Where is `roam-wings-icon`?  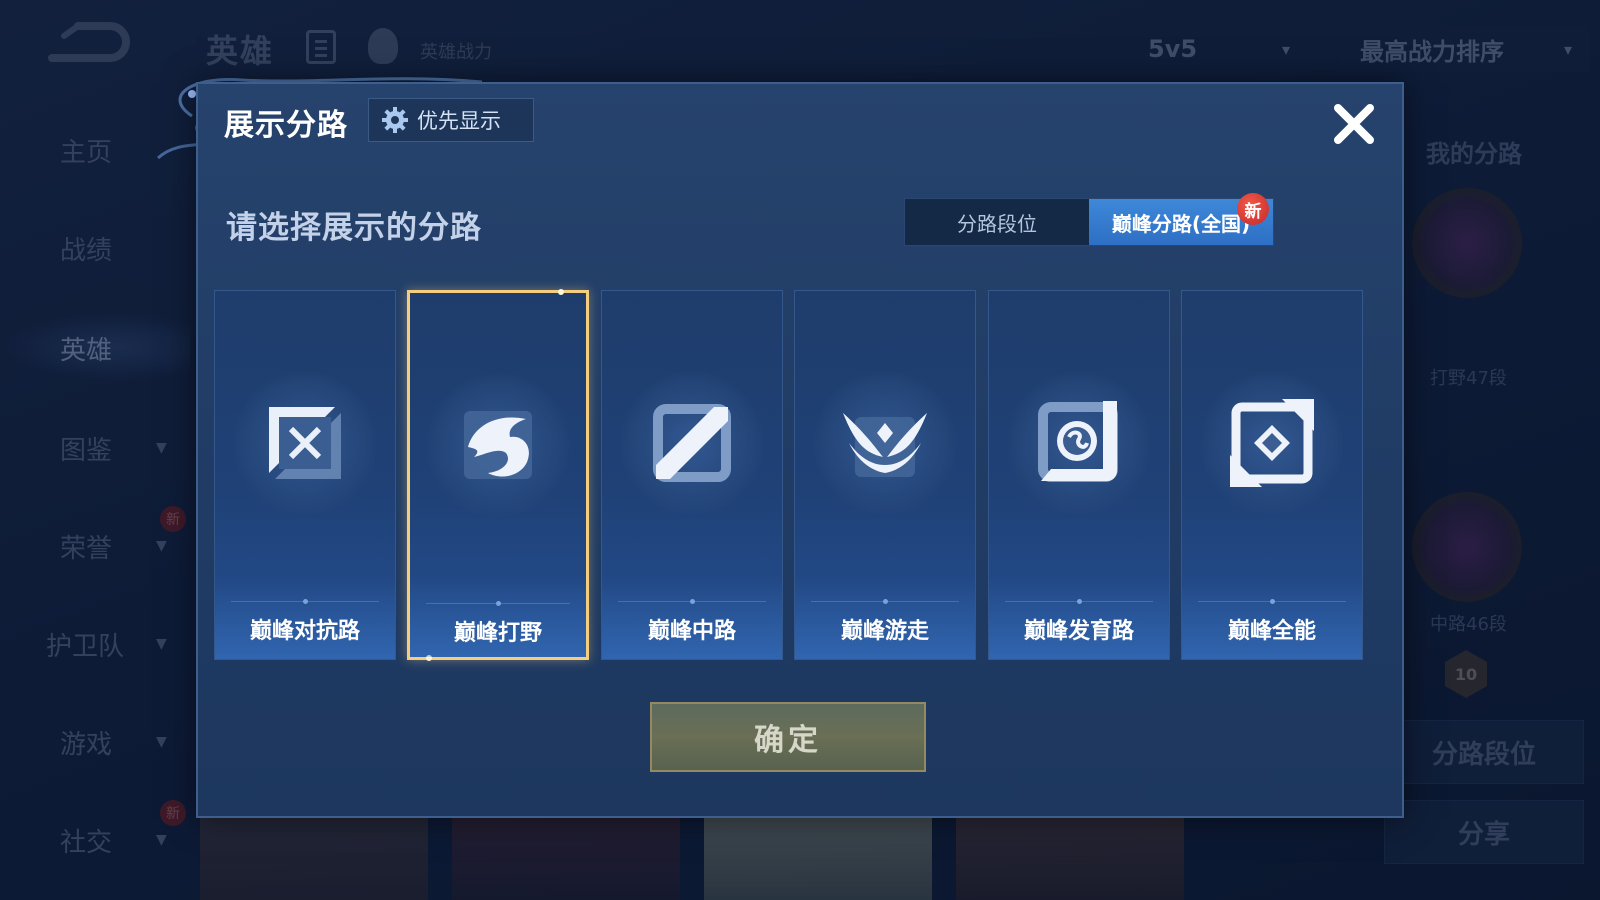
roam-wings-icon is located at coordinates (885, 445).